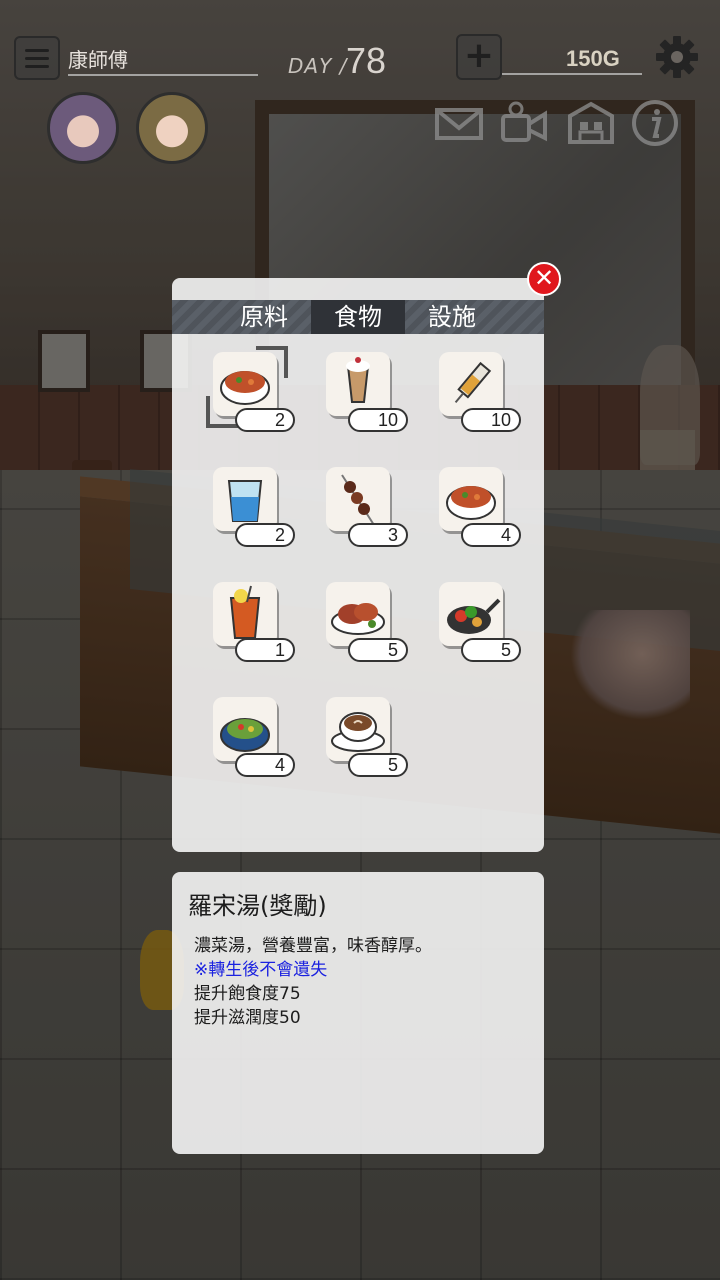 This screenshot has height=1280, width=720. I want to click on item-count: 1, so click(265, 650).